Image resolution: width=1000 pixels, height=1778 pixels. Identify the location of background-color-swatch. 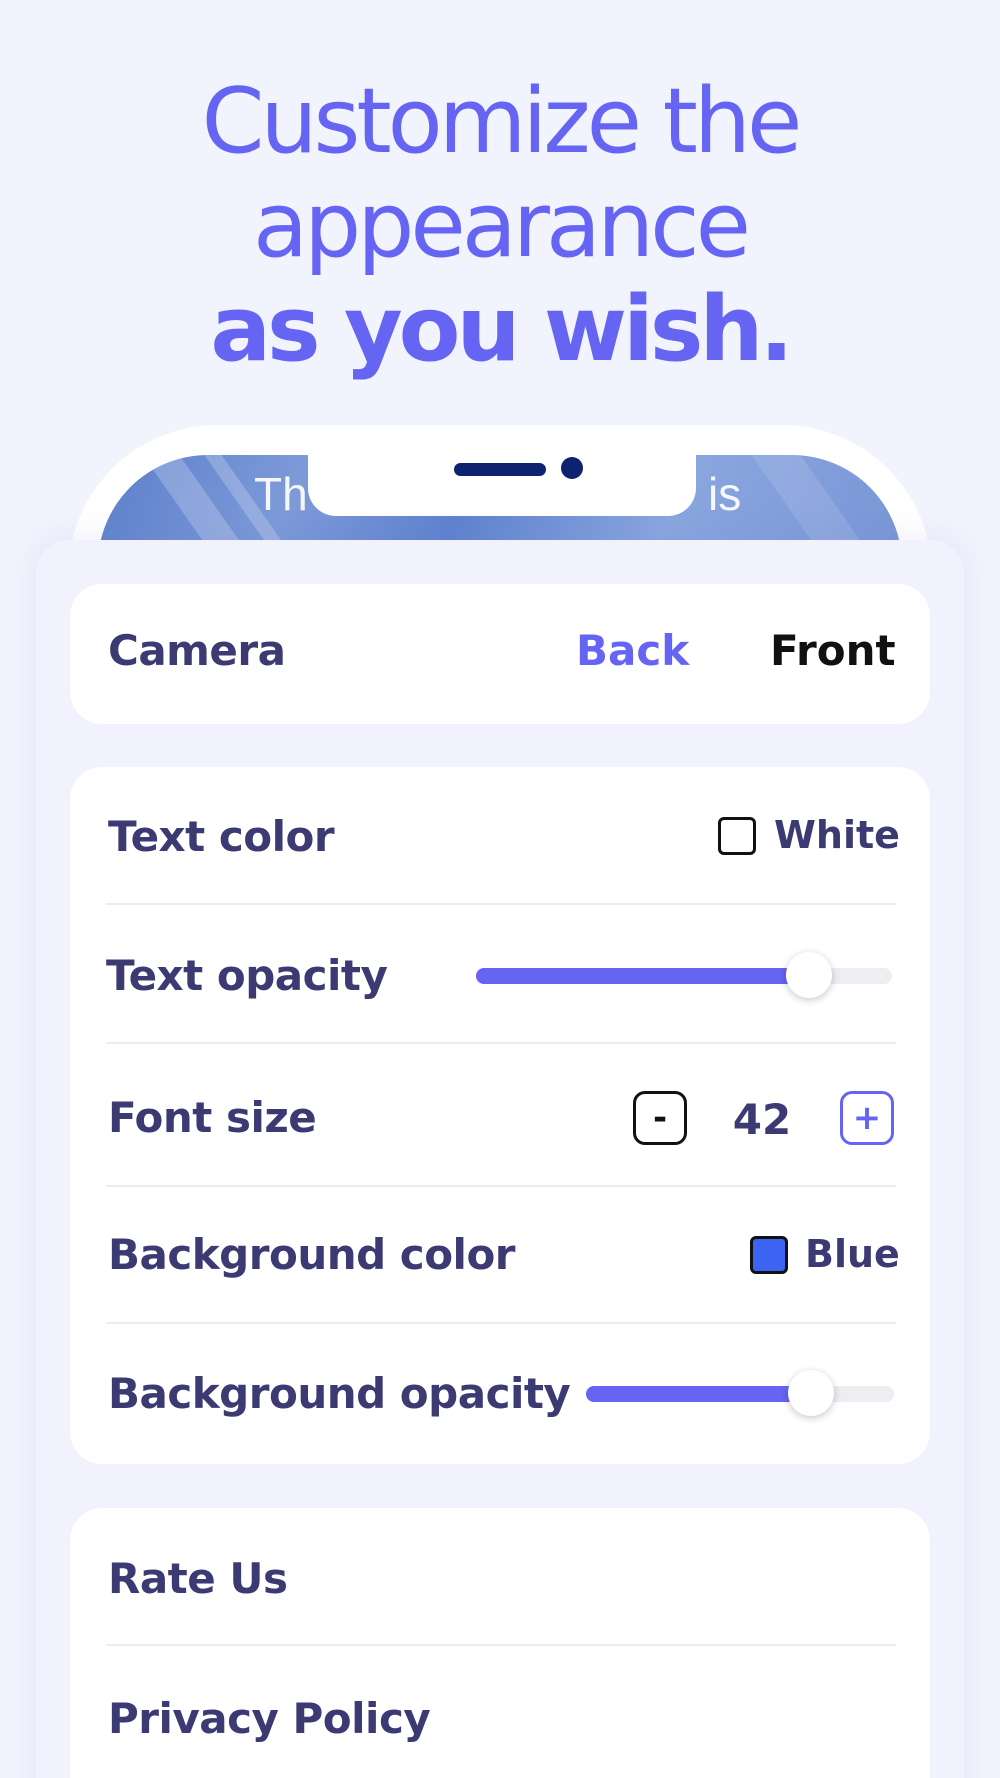
(769, 1255).